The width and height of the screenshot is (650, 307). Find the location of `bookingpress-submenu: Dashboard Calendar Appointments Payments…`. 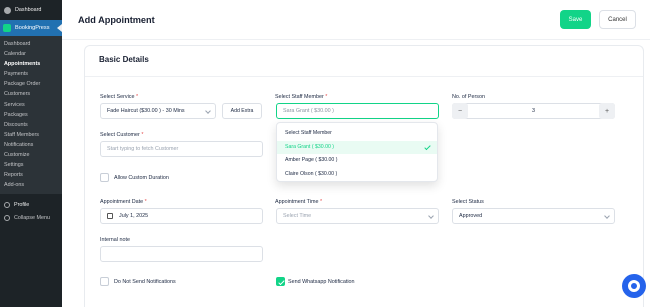

bookingpress-submenu: Dashboard Calendar Appointments Payments… is located at coordinates (31, 115).